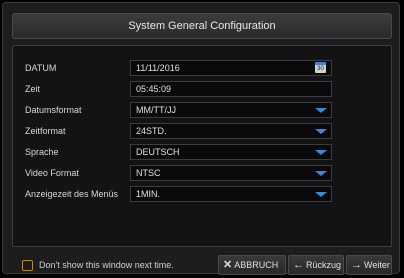 Image resolution: width=404 pixels, height=278 pixels. Describe the element at coordinates (158, 68) in the screenshot. I see `date-value: 11/11/2016` at that location.